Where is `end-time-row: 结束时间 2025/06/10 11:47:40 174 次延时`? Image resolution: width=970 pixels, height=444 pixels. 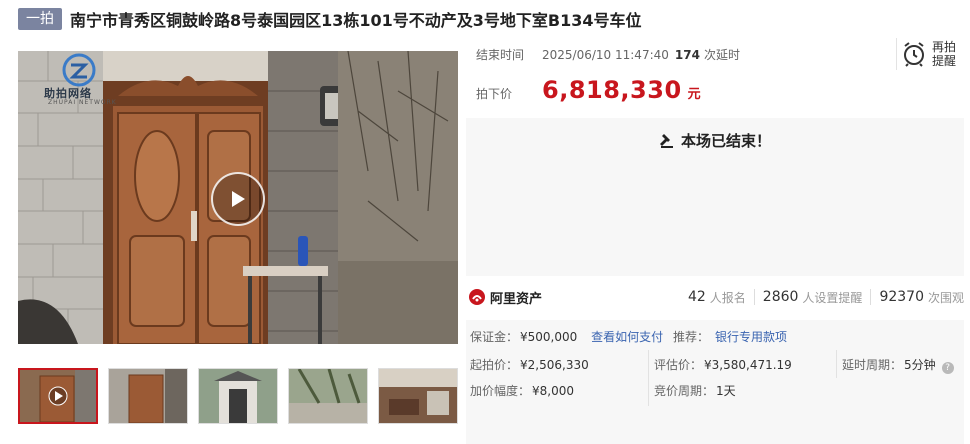
end-time-row: 结束时间 2025/06/10 11:47:40 174 次延时 is located at coordinates (608, 54).